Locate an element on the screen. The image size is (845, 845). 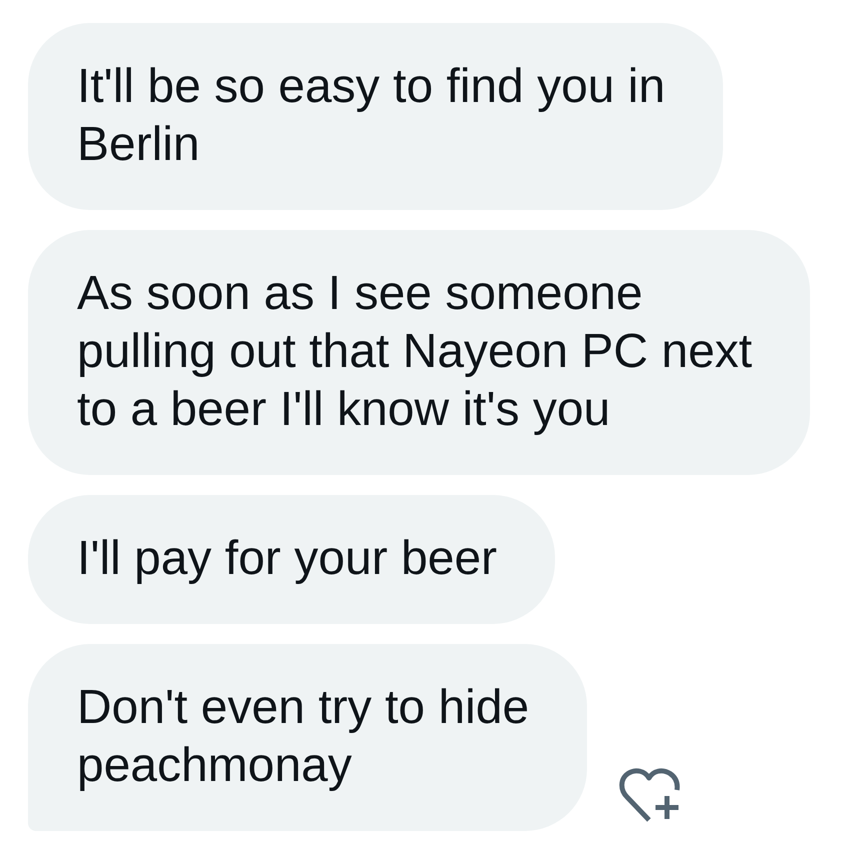
message-bubble: I'll pay for your beer is located at coordinates (291, 559).